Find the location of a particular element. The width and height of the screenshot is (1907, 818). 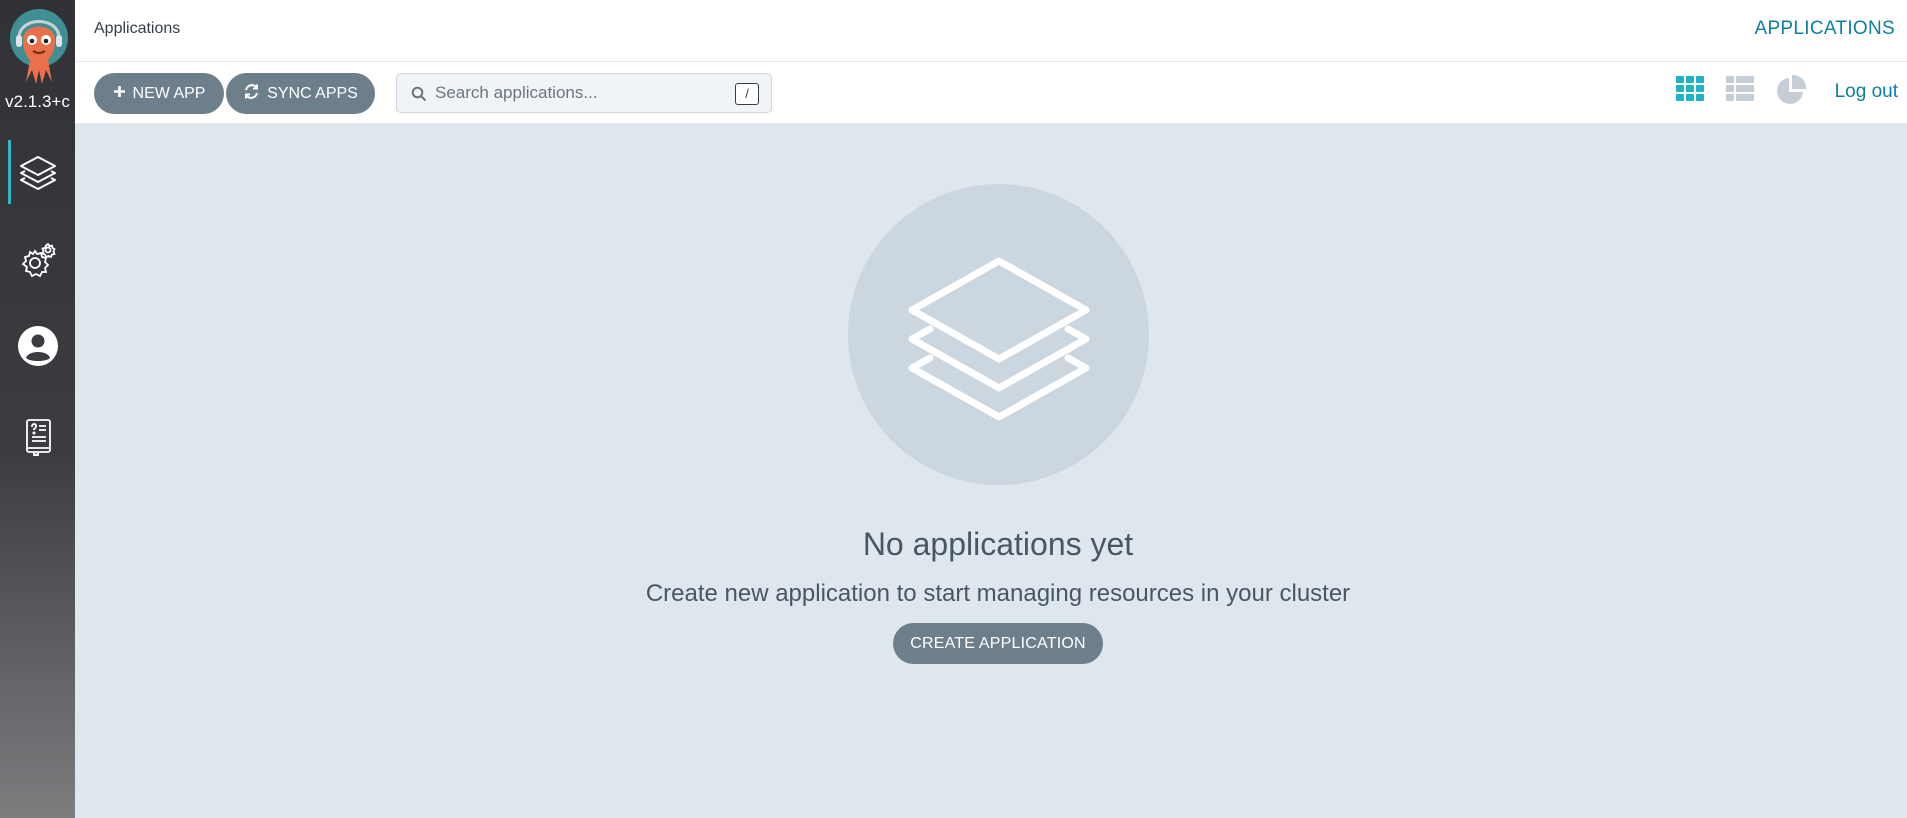

summary-pie-icon is located at coordinates (1791, 92).